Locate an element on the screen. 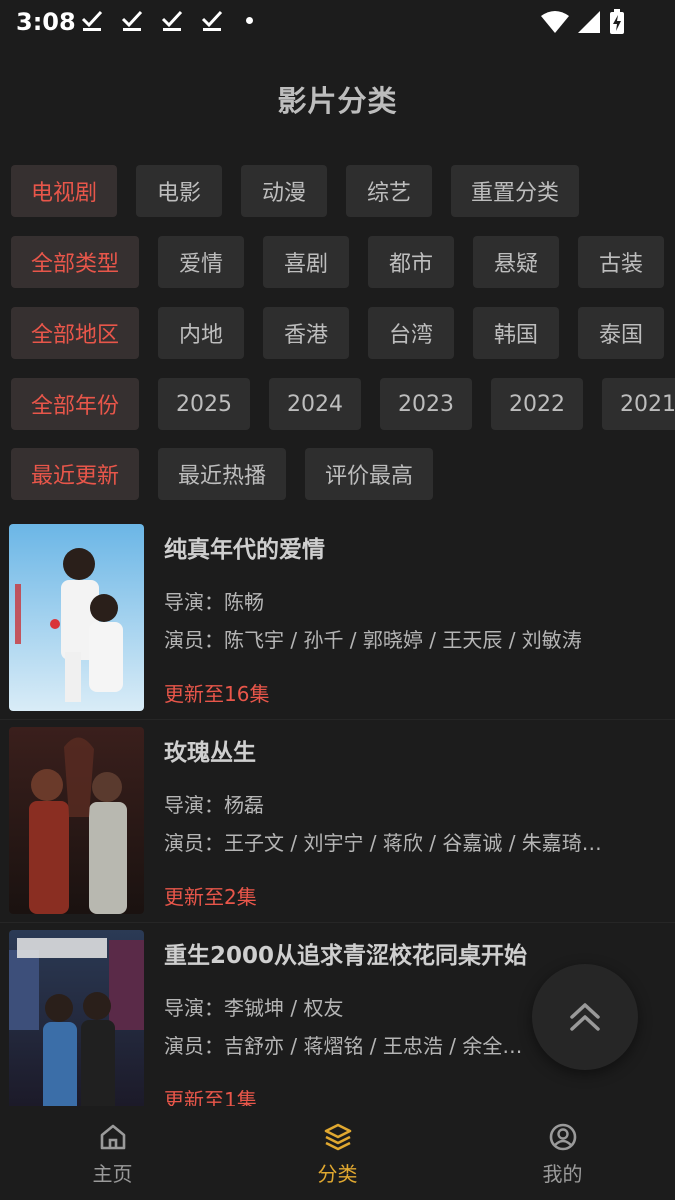  bottom-nav: 主页 分类 我的 is located at coordinates (337, 1153).